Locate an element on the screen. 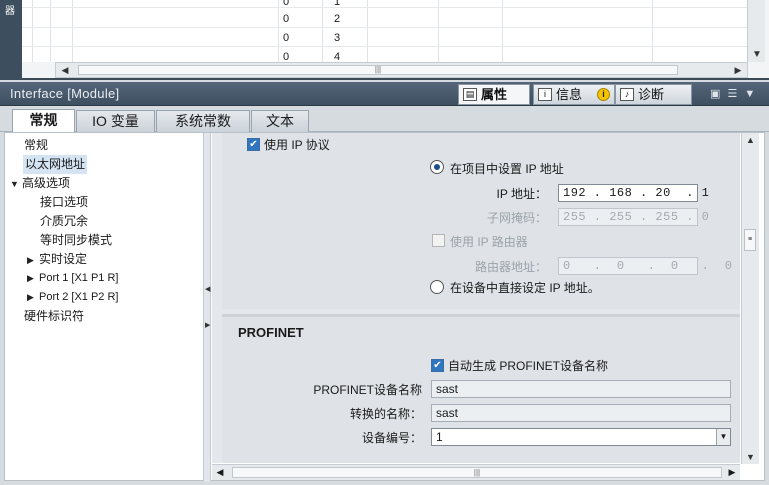  nav-item-realtime-settings: ▶ 实时设定 is located at coordinates (57, 259).